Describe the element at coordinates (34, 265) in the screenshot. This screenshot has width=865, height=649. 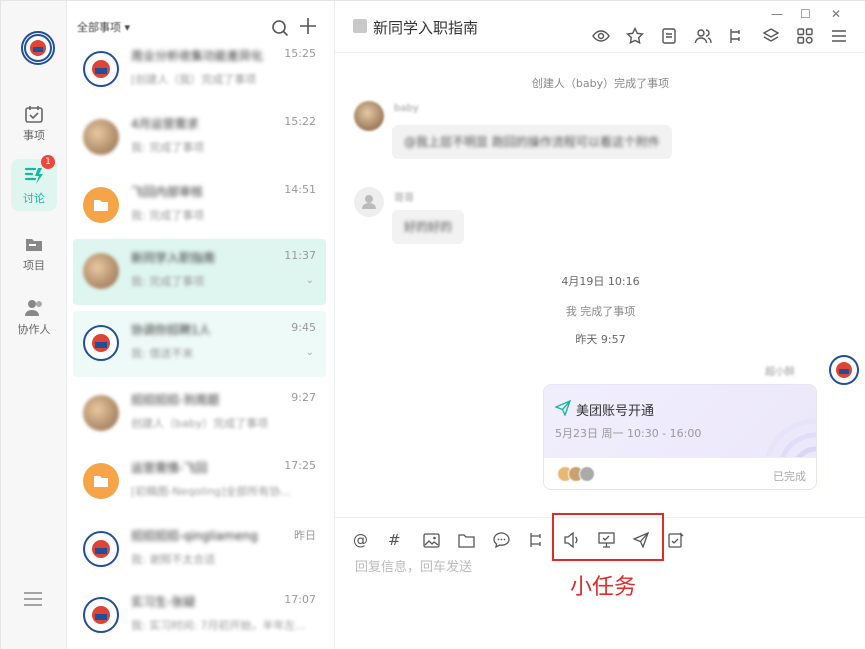
I see `rail-item-label: 项目` at that location.